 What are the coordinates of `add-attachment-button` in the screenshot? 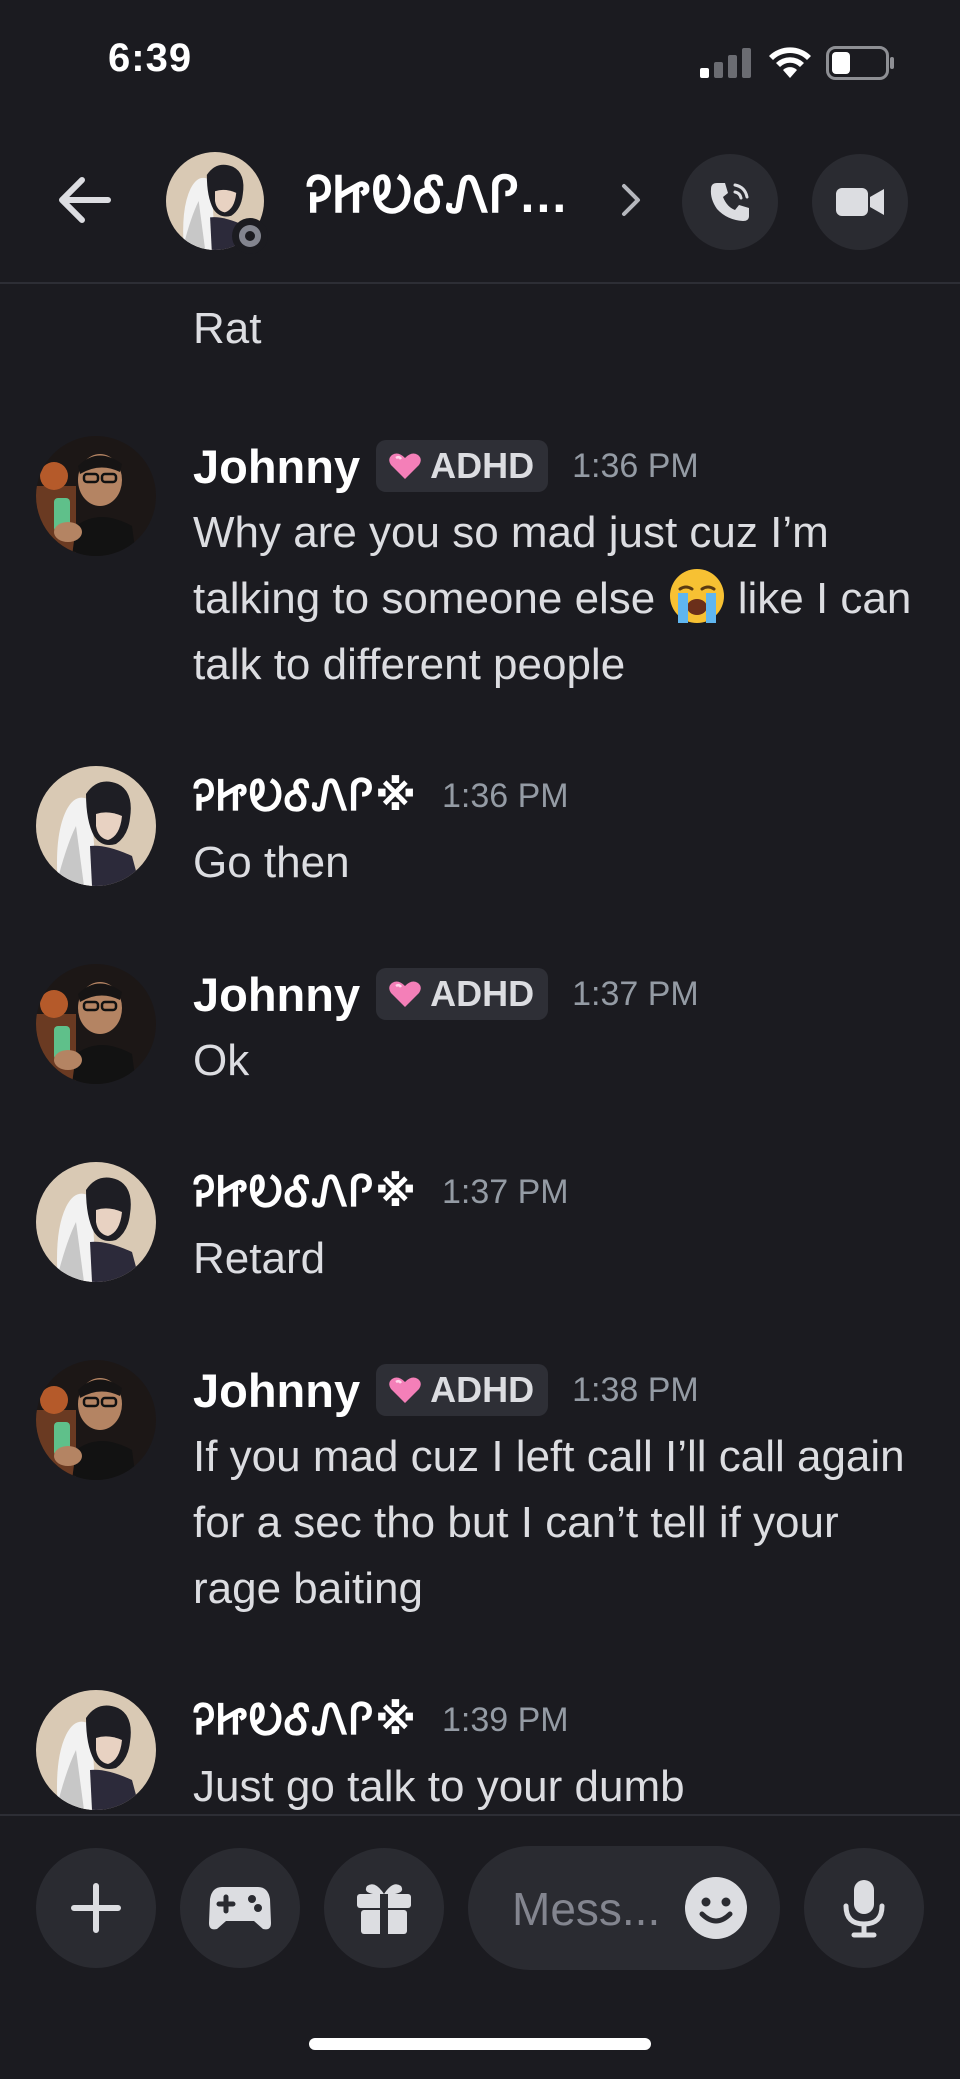 It's located at (96, 1908).